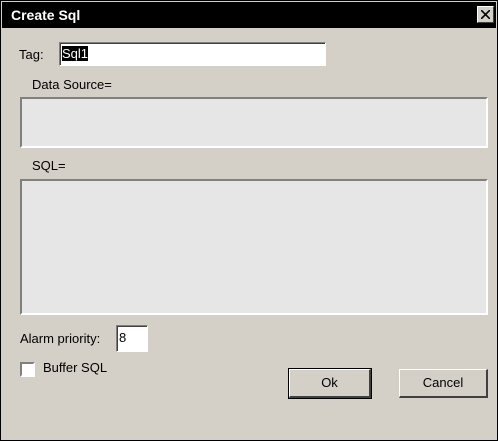  I want to click on sql-label: SQL=, so click(49, 165).